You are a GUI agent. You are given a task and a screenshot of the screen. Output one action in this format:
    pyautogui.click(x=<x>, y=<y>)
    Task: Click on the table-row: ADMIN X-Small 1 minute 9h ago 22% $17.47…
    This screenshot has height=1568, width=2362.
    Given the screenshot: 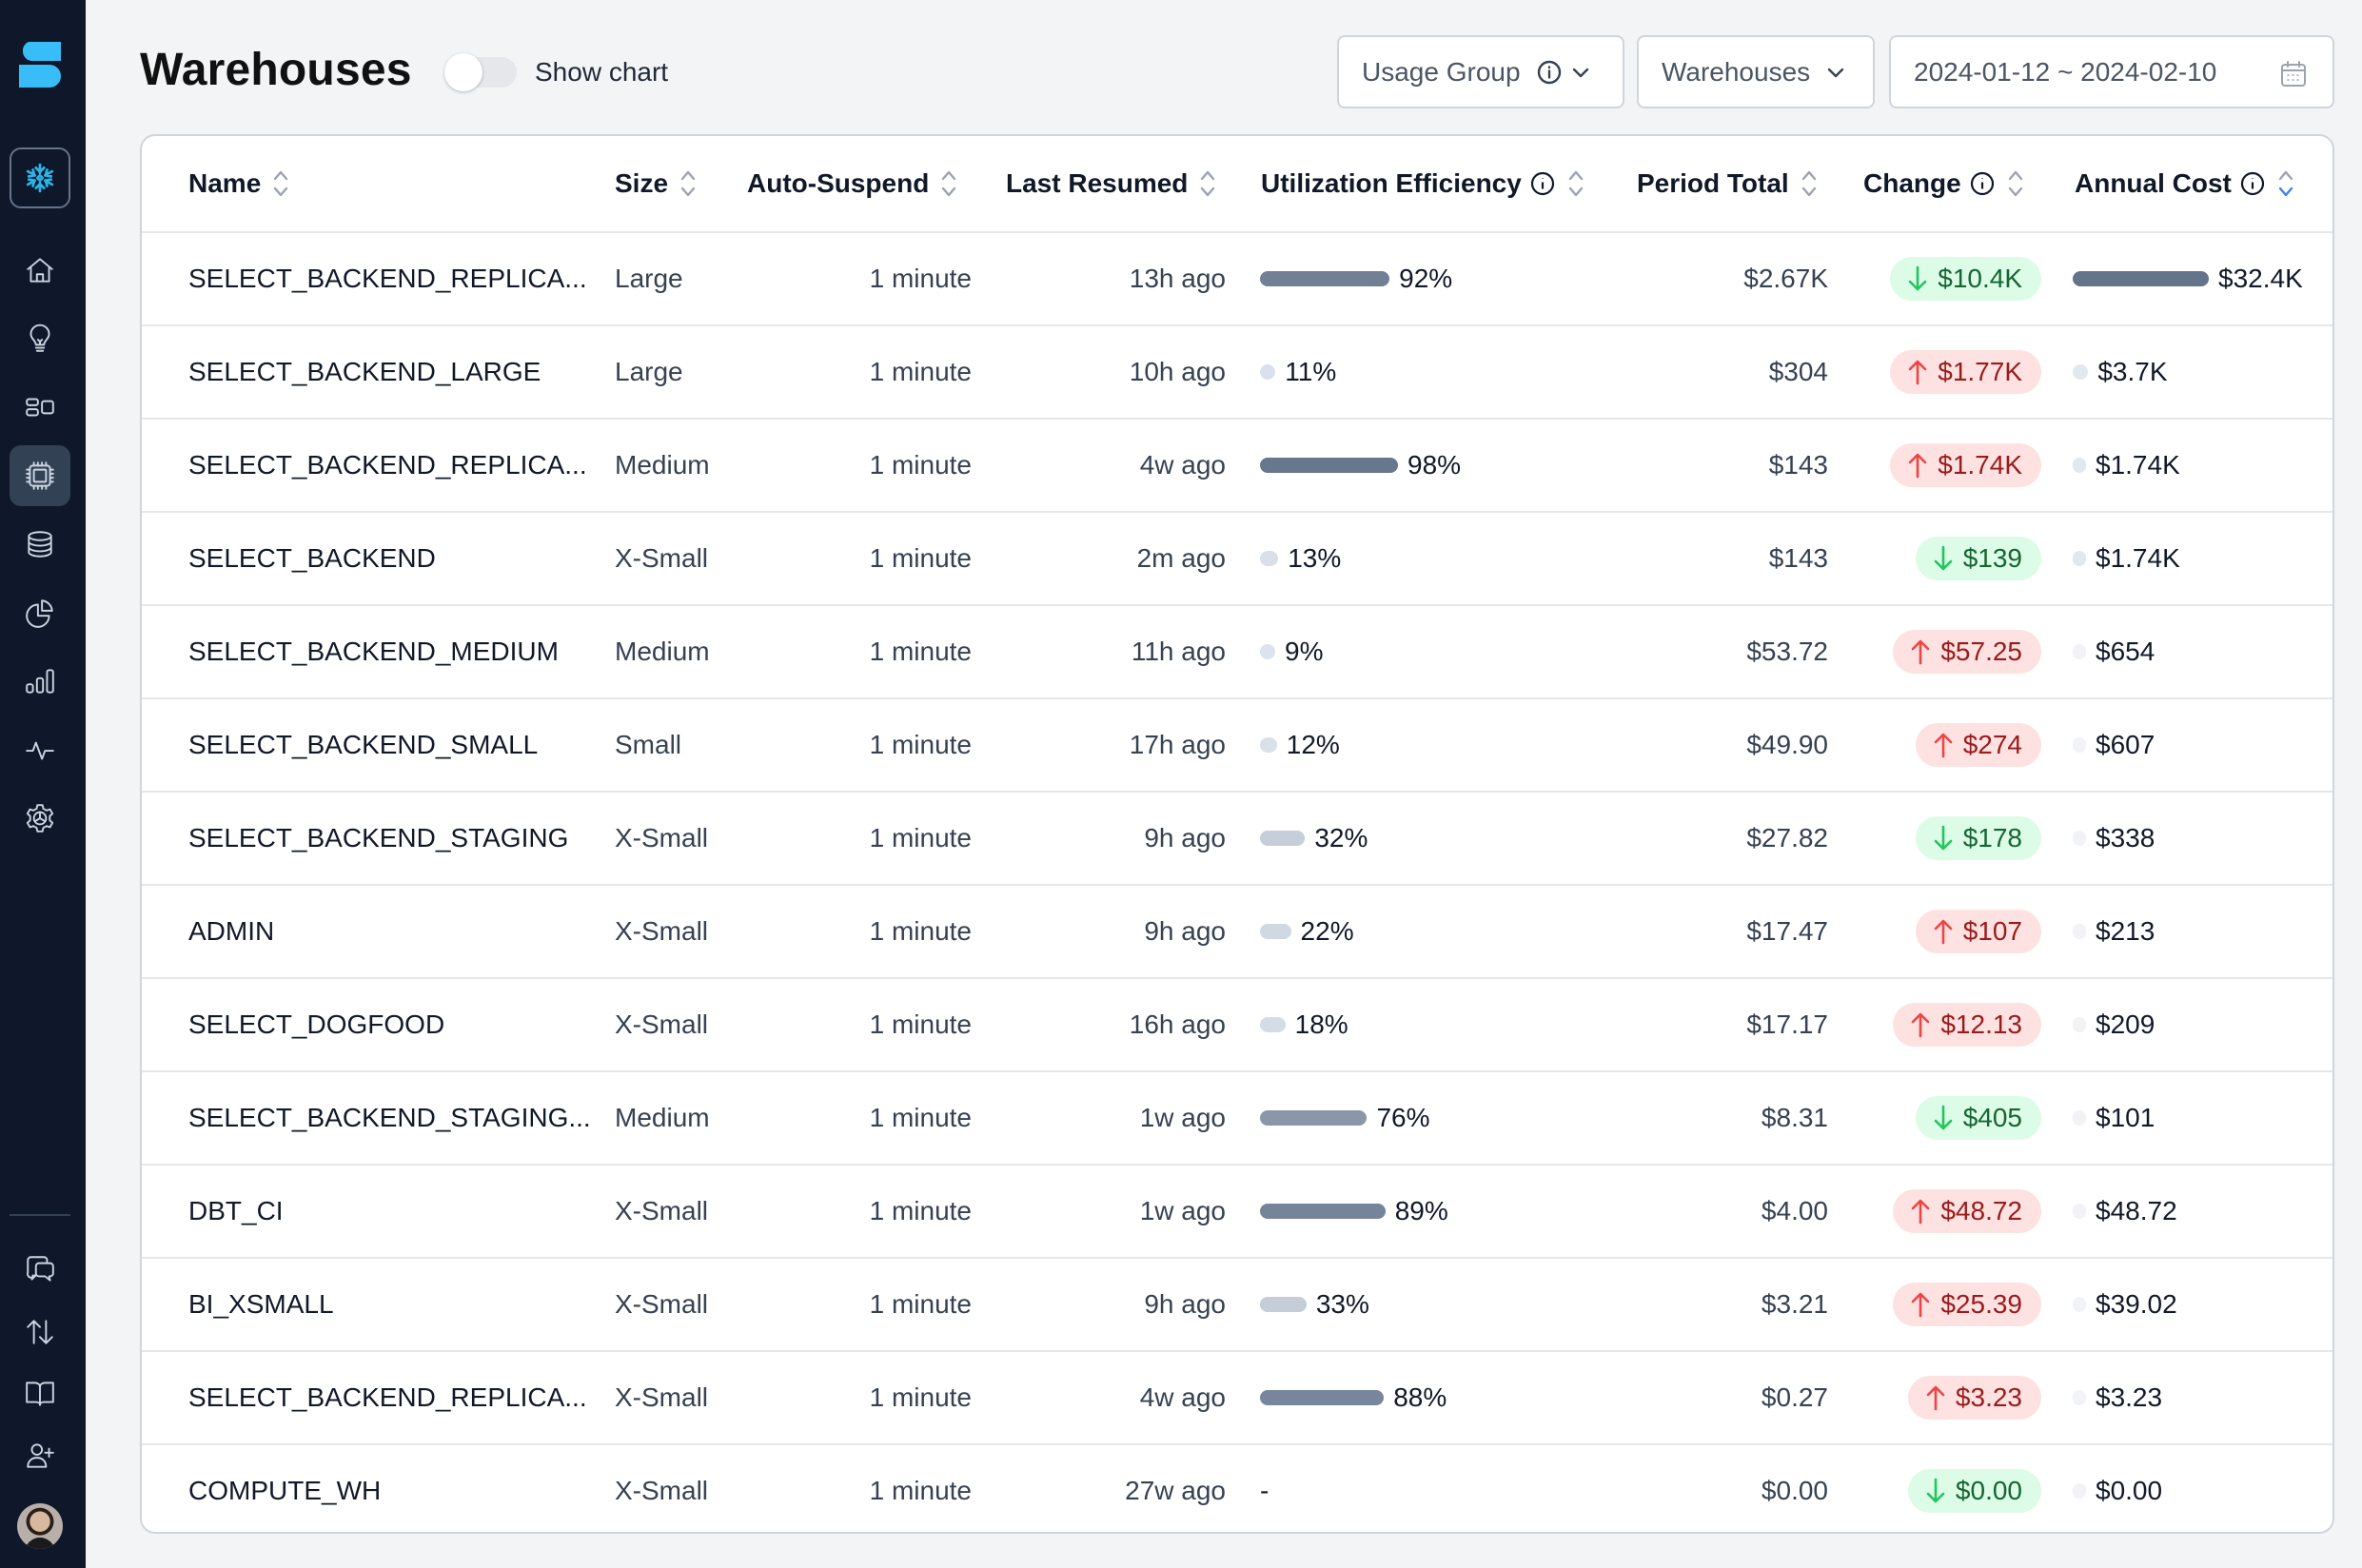 What is the action you would take?
    pyautogui.click(x=1237, y=932)
    